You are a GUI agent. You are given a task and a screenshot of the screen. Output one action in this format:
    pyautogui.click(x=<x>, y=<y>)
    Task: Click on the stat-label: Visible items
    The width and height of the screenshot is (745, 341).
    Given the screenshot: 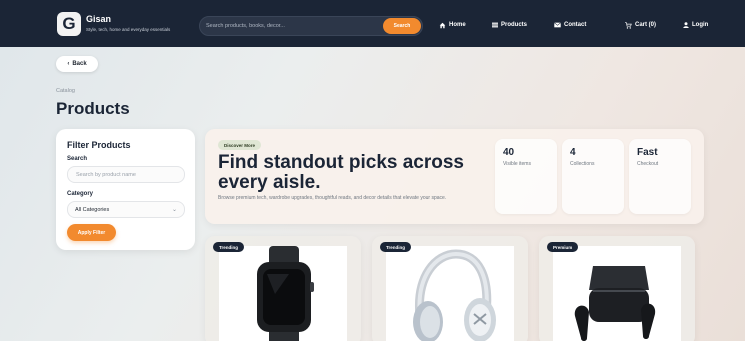 What is the action you would take?
    pyautogui.click(x=517, y=164)
    